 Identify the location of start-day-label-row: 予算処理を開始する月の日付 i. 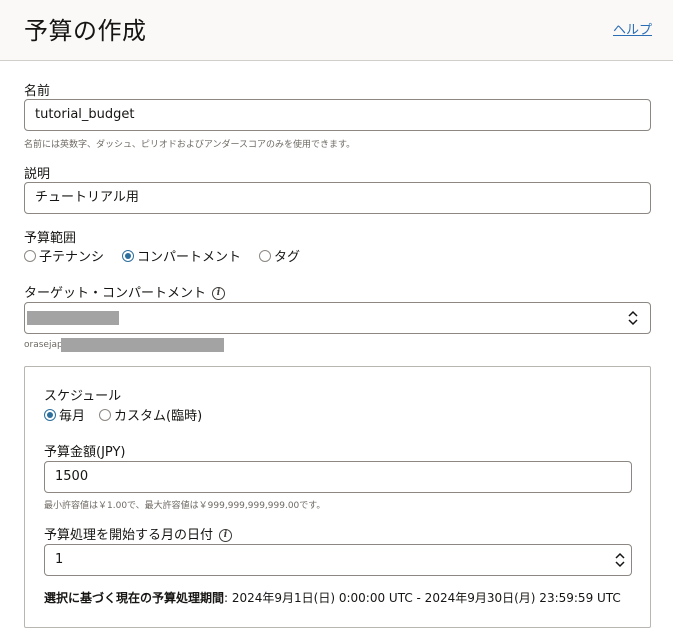
(138, 533).